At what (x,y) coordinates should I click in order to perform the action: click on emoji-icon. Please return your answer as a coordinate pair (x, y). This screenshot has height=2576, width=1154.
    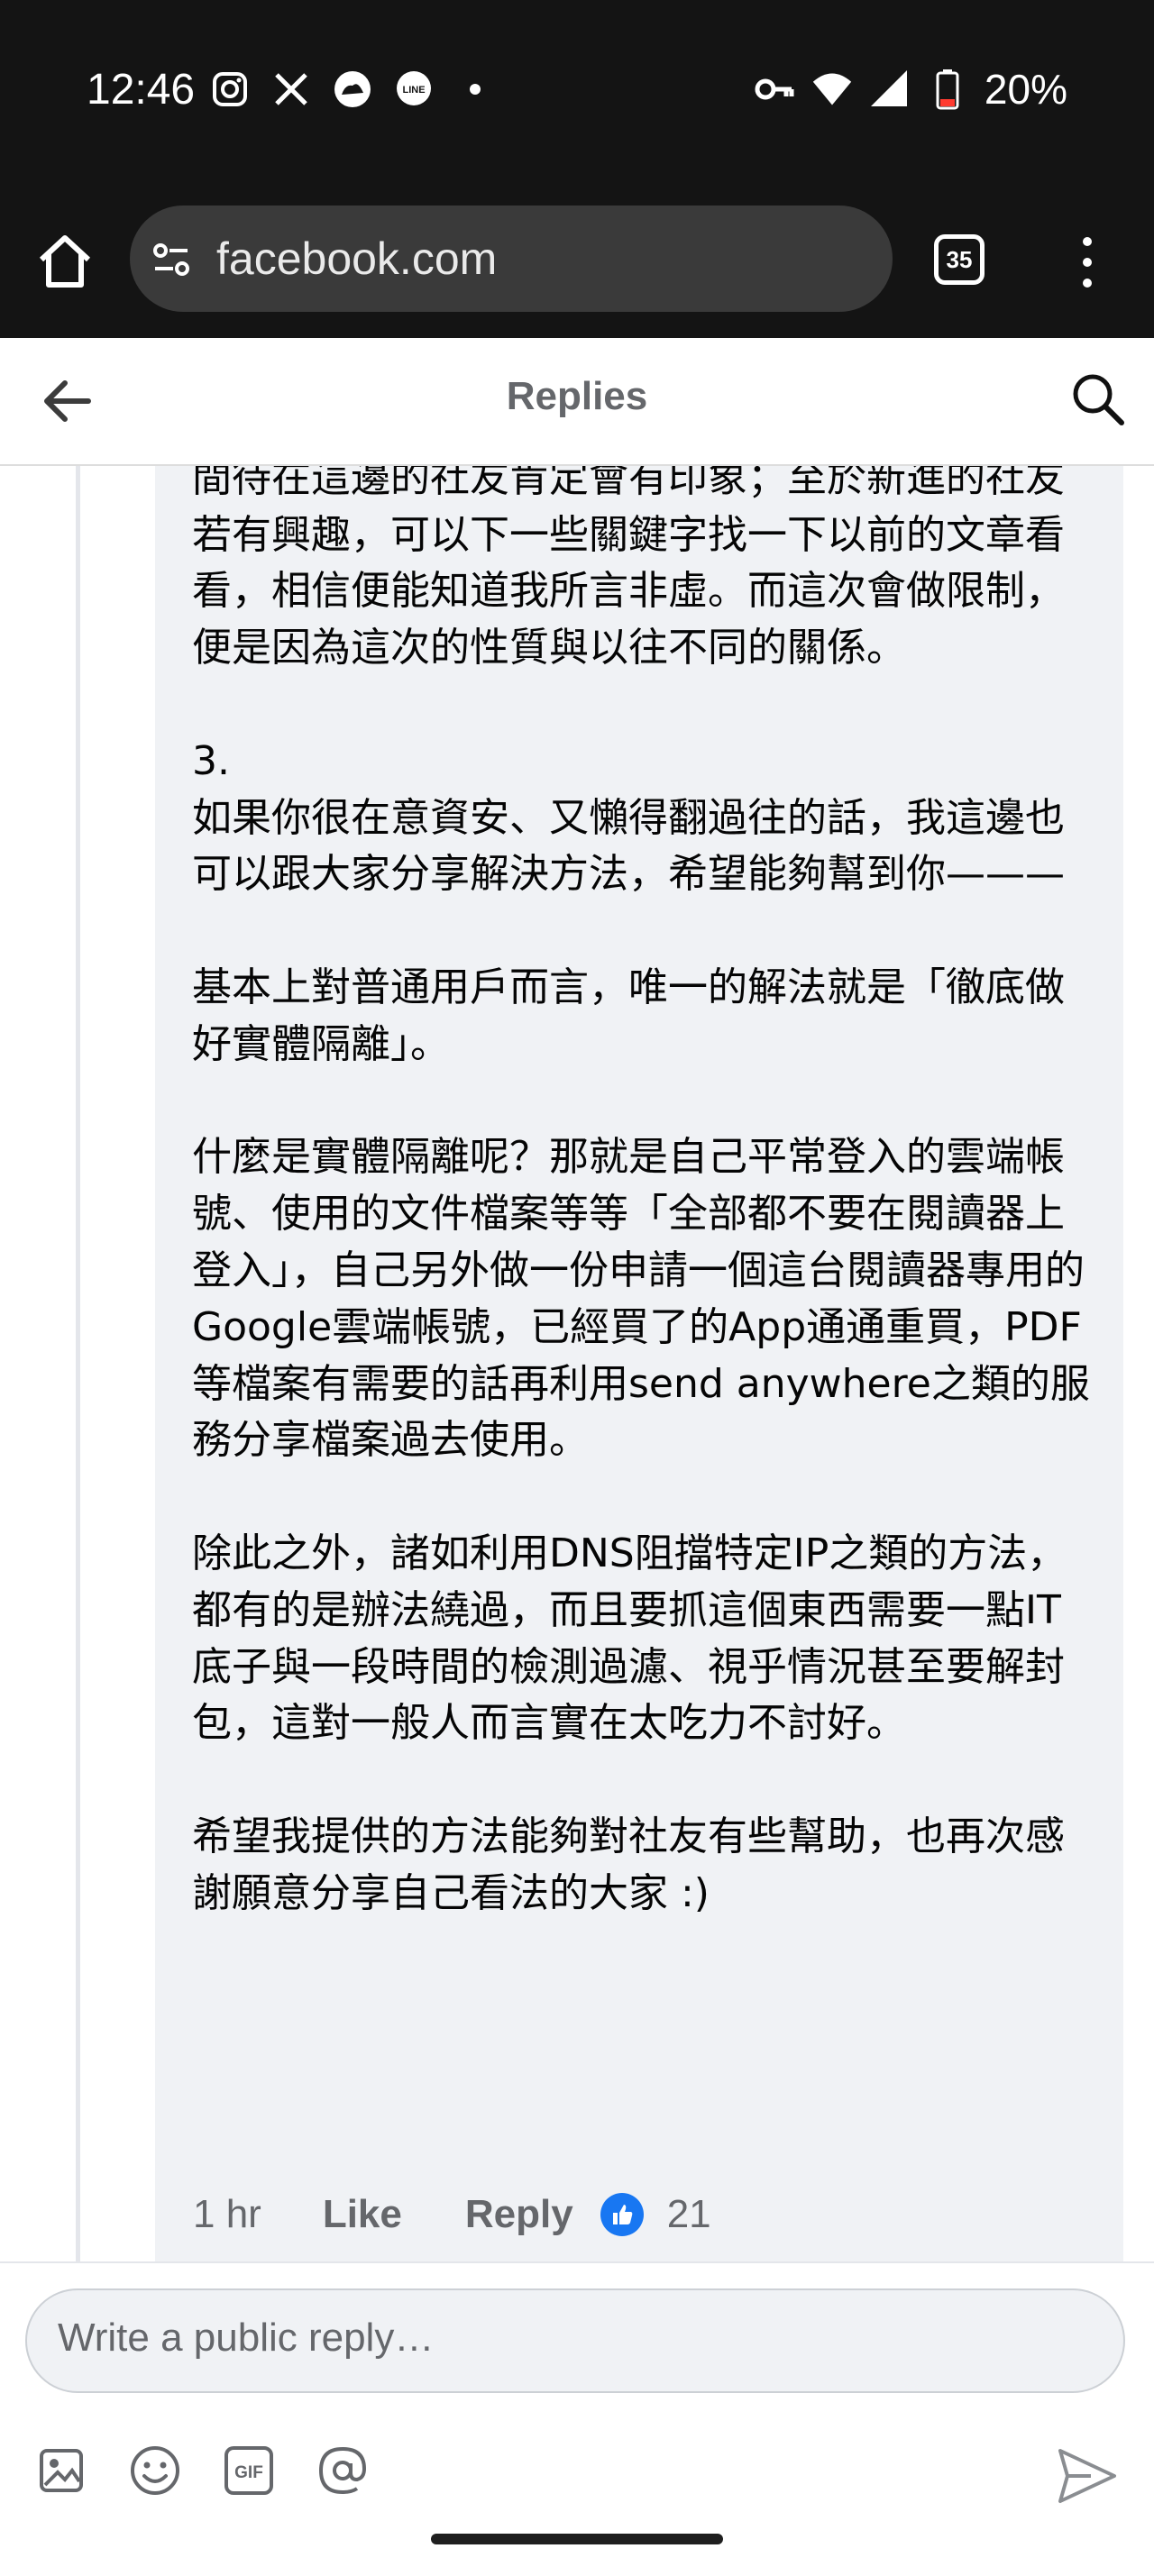
    Looking at the image, I should click on (155, 2471).